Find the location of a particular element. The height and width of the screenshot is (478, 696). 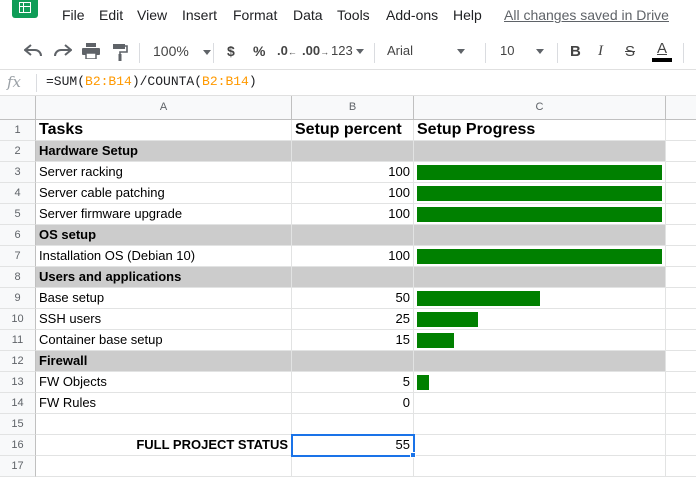

strikethrough-button: S is located at coordinates (630, 51).